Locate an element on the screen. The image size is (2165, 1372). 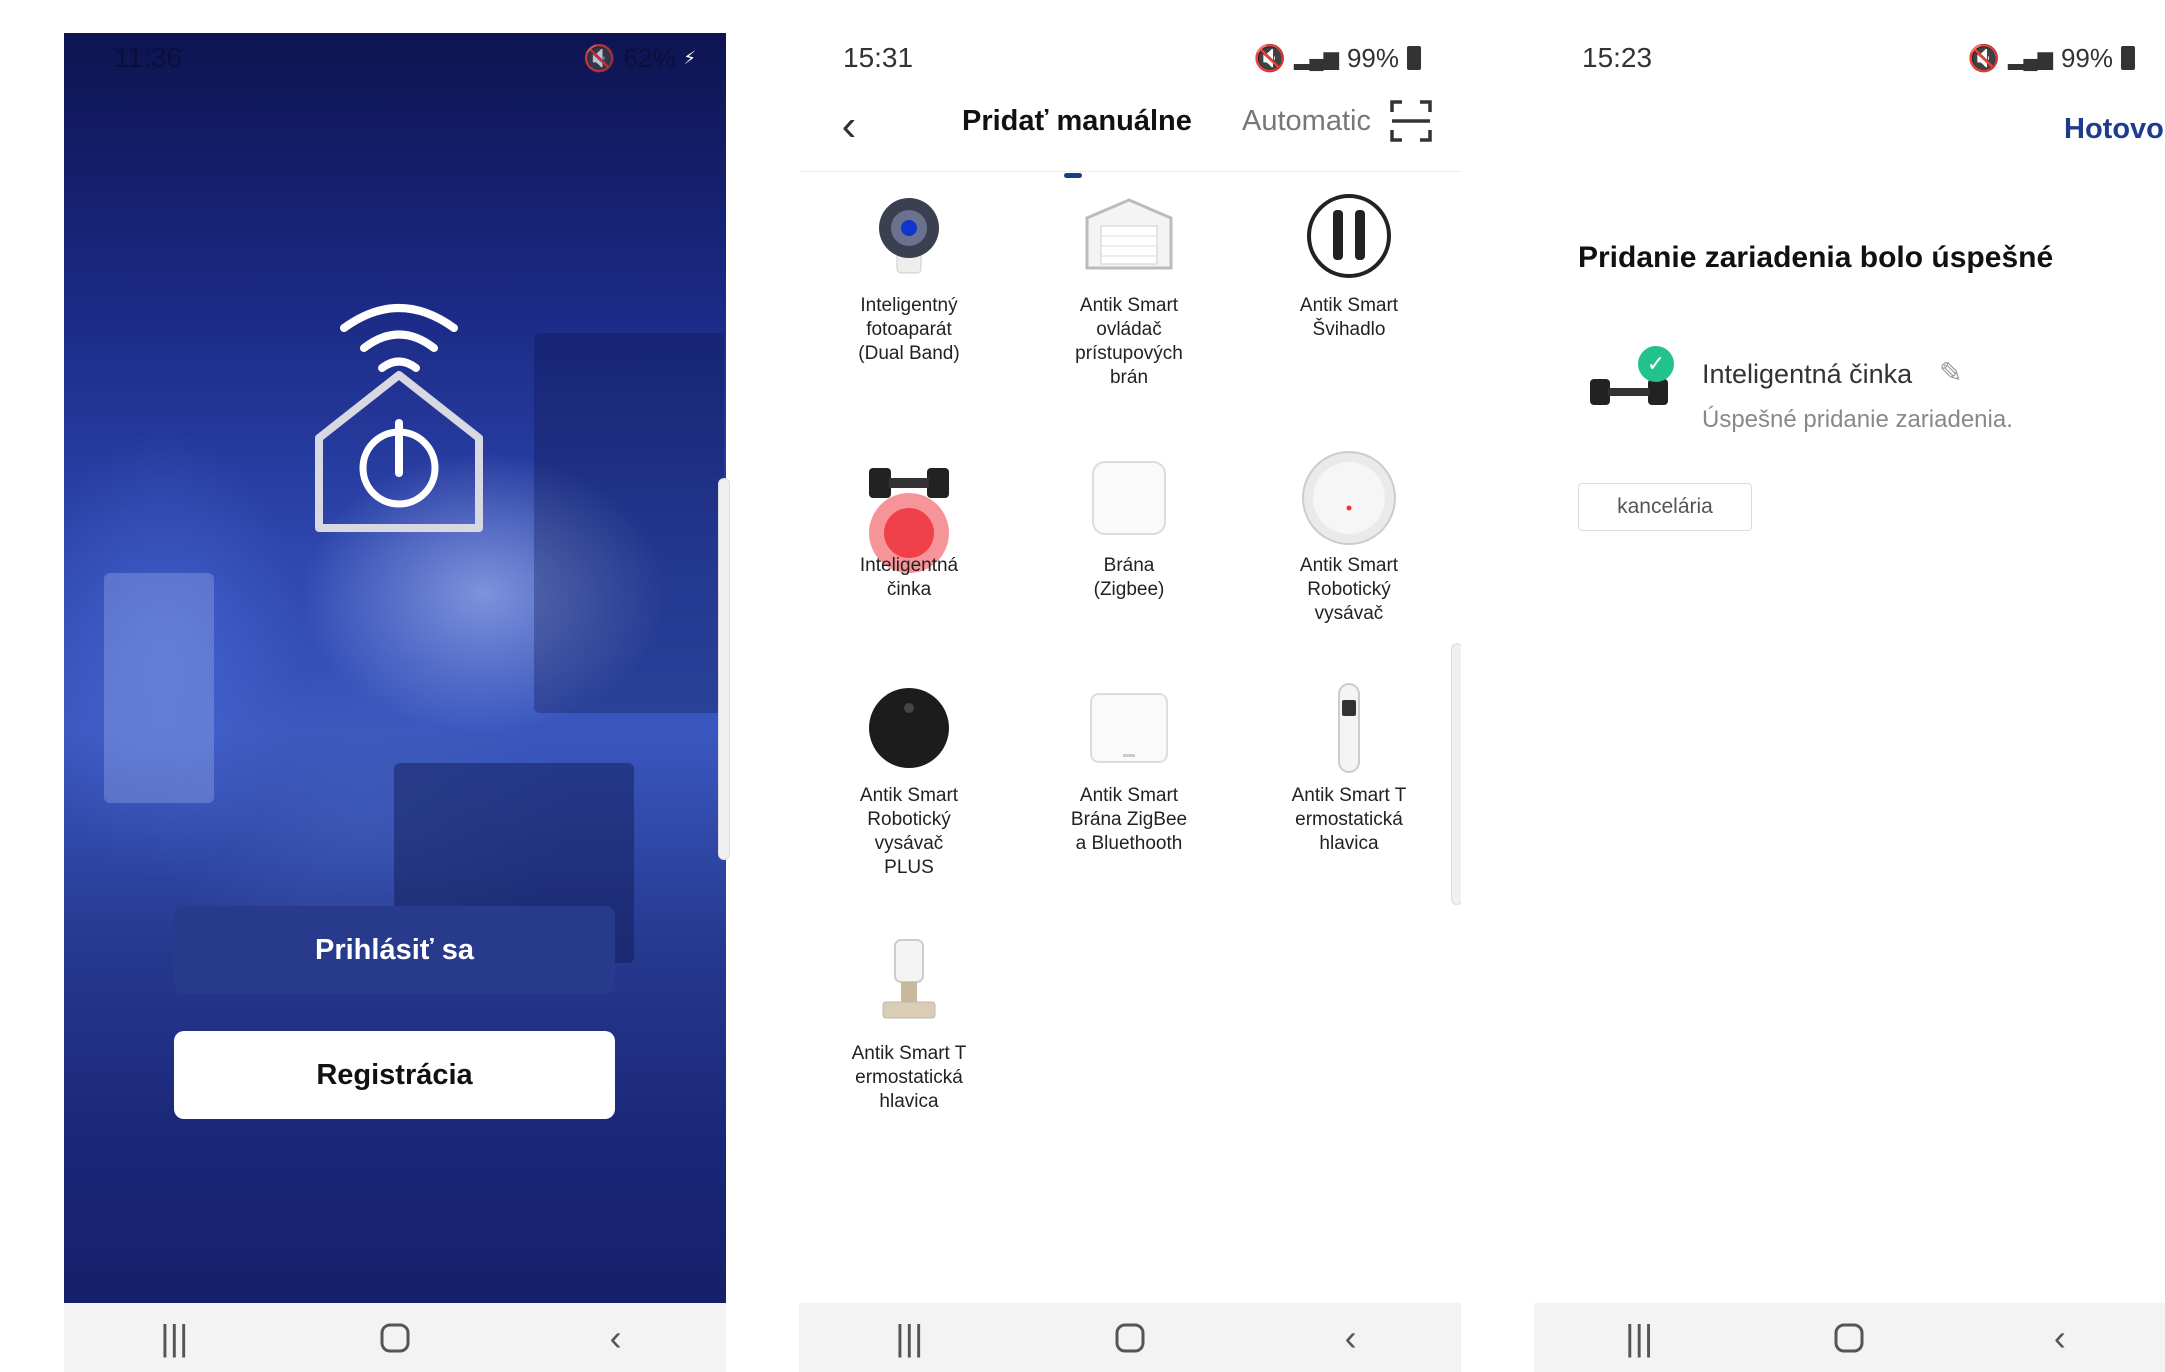
edit-pencil-icon: ✎ is located at coordinates (1950, 372).